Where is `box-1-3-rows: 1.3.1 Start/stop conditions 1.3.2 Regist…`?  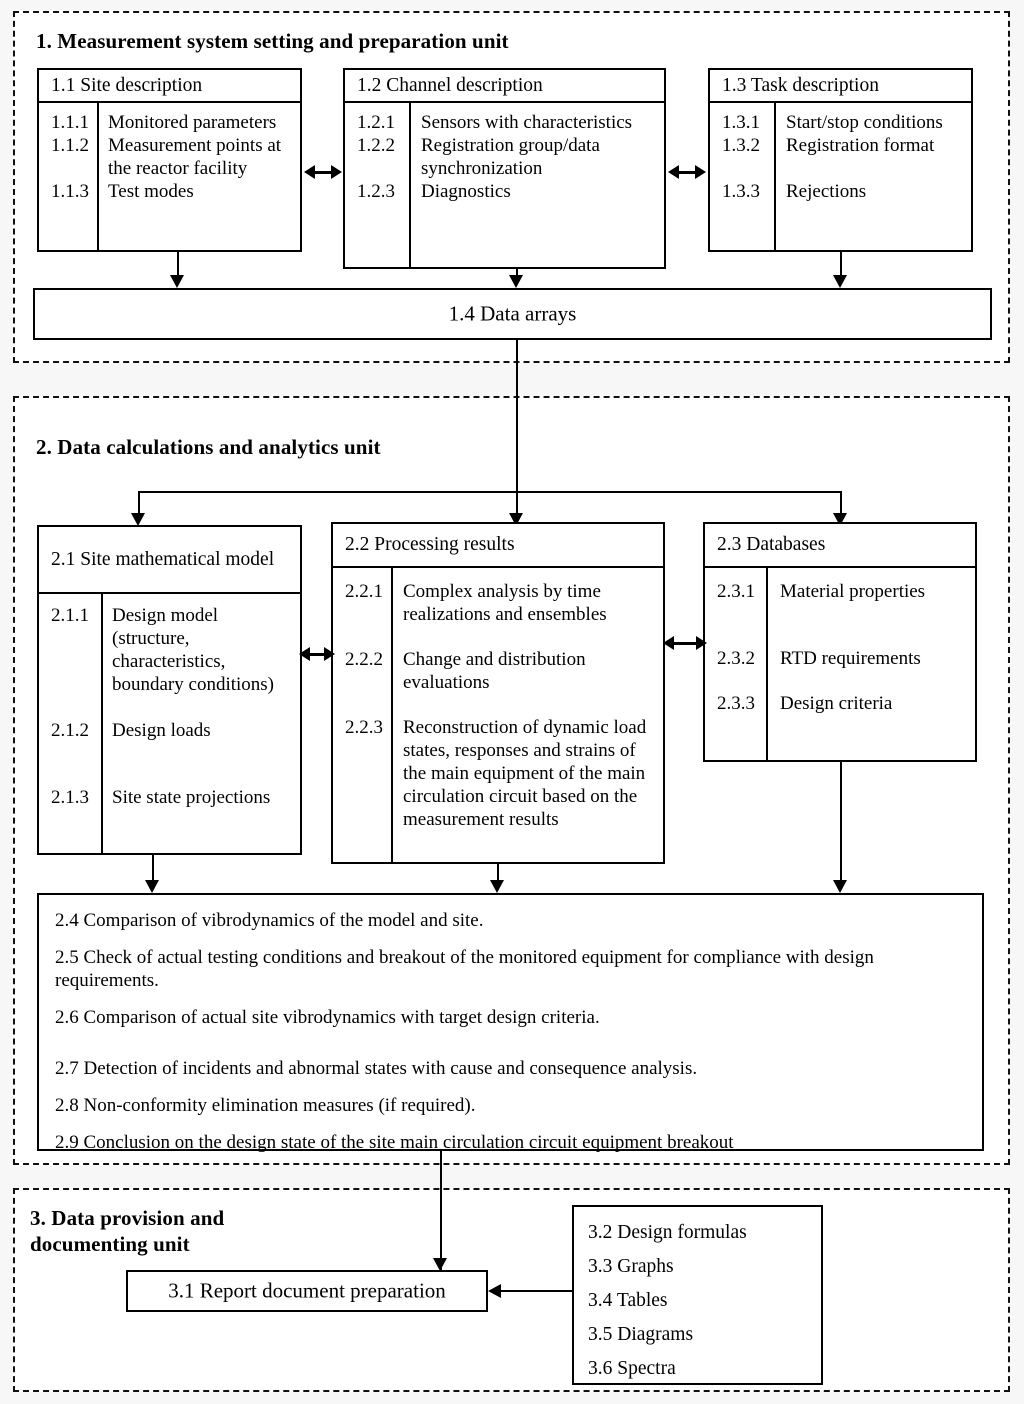 box-1-3-rows: 1.3.1 Start/stop conditions 1.3.2 Regist… is located at coordinates (840, 157).